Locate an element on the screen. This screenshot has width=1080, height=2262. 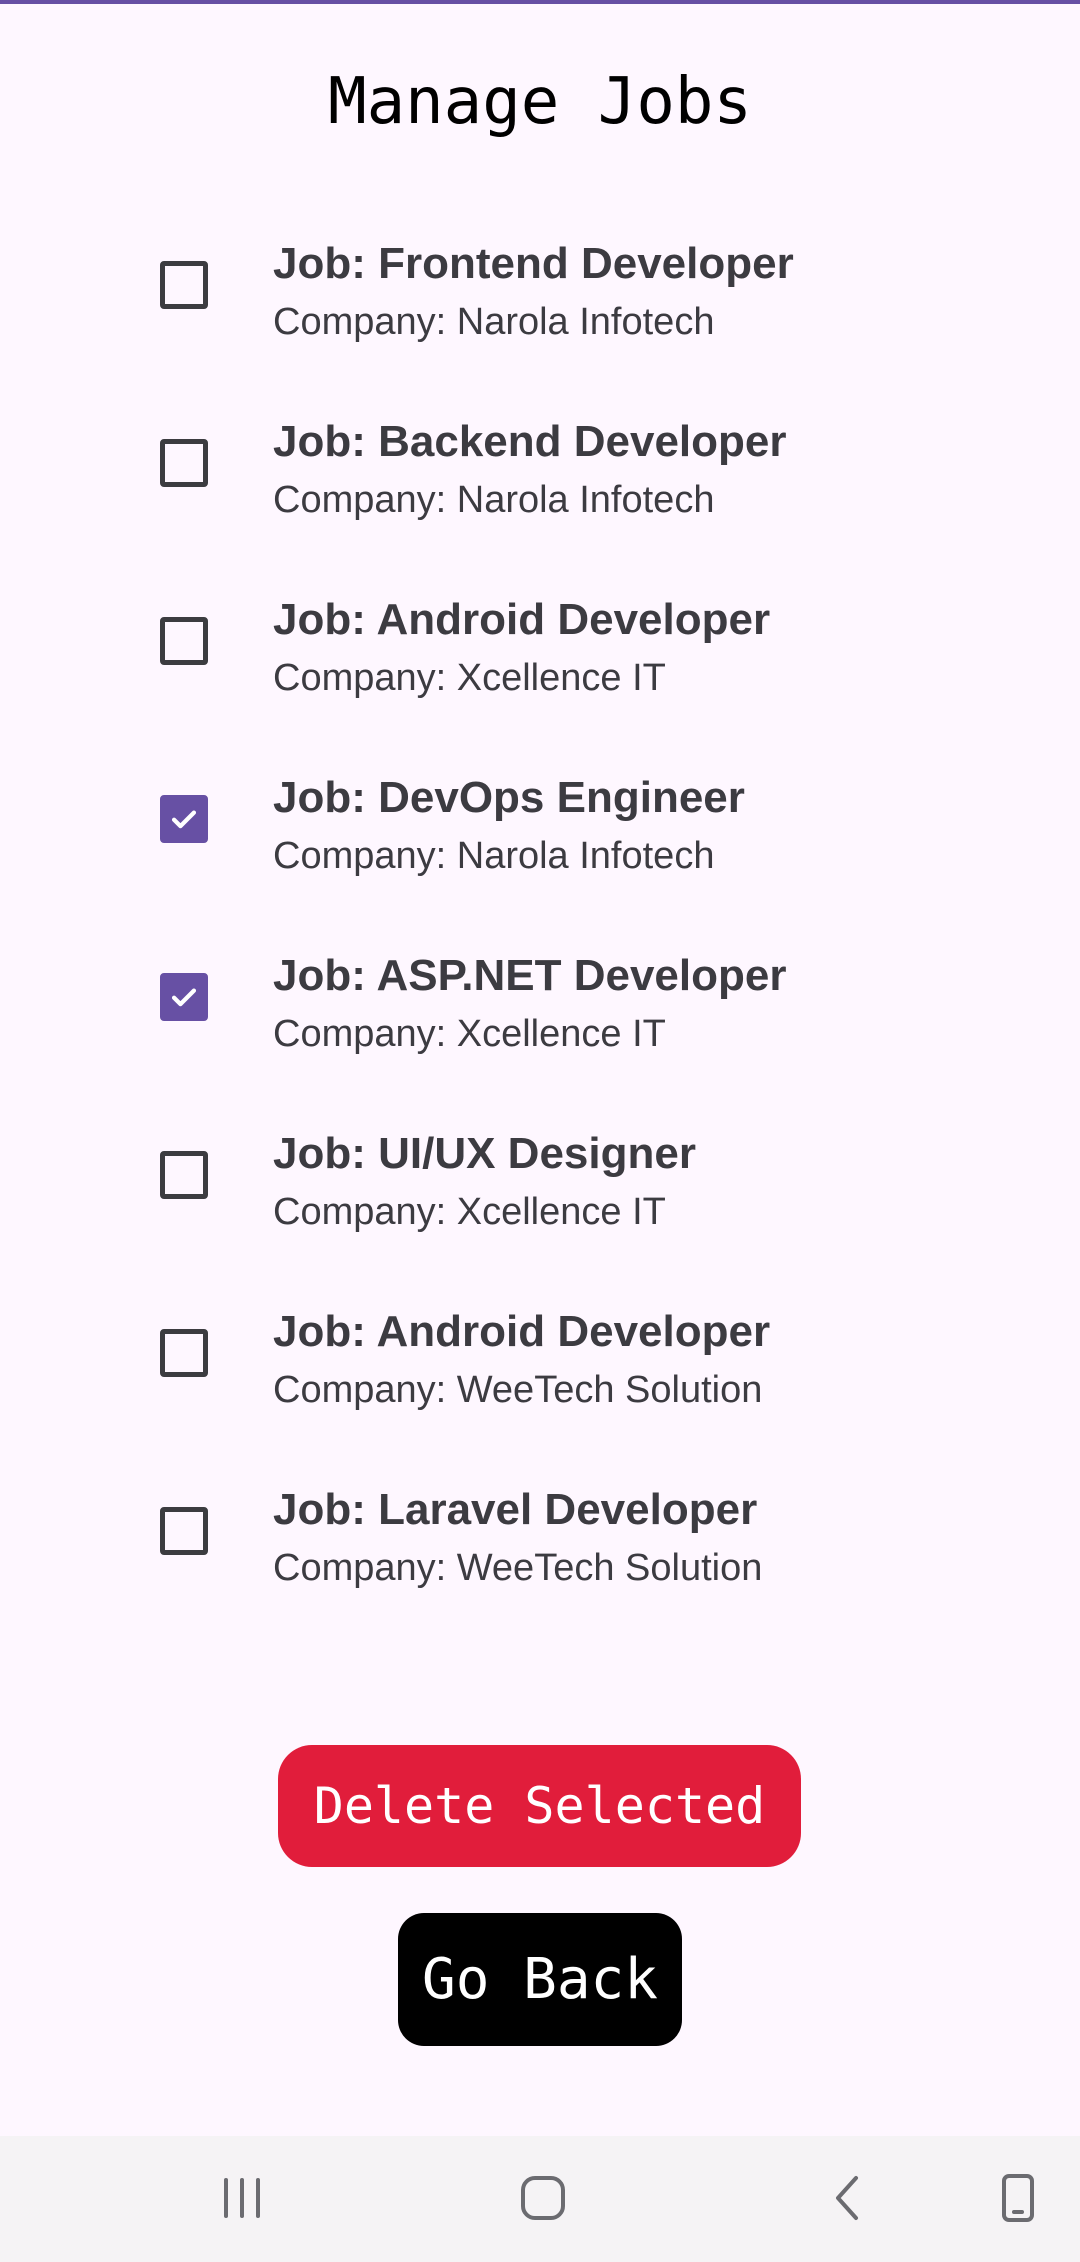
system-nav-bar is located at coordinates (540, 2199).